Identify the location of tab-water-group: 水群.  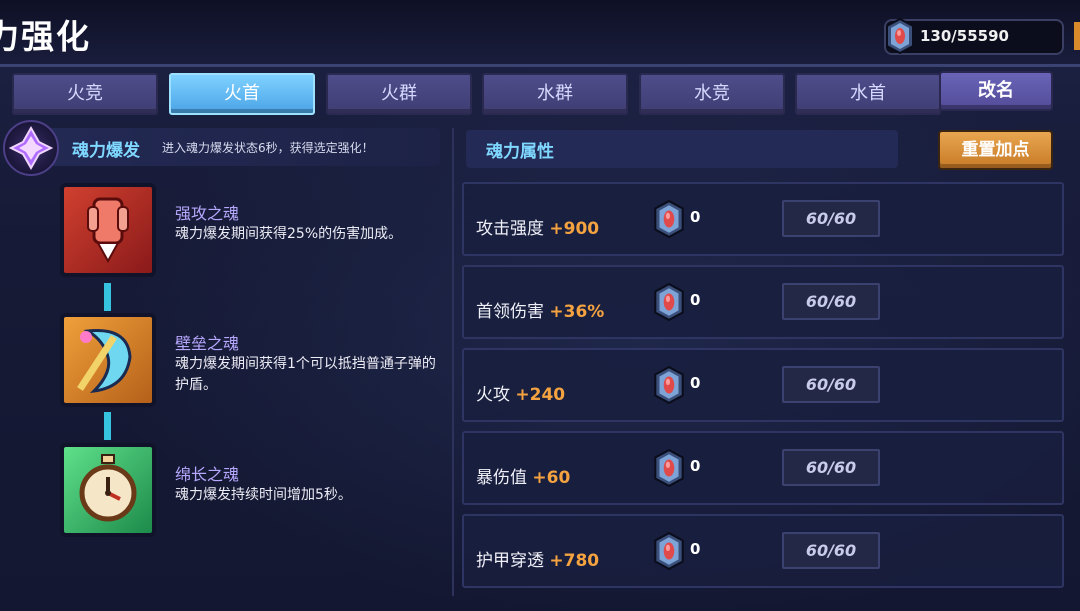
(555, 94).